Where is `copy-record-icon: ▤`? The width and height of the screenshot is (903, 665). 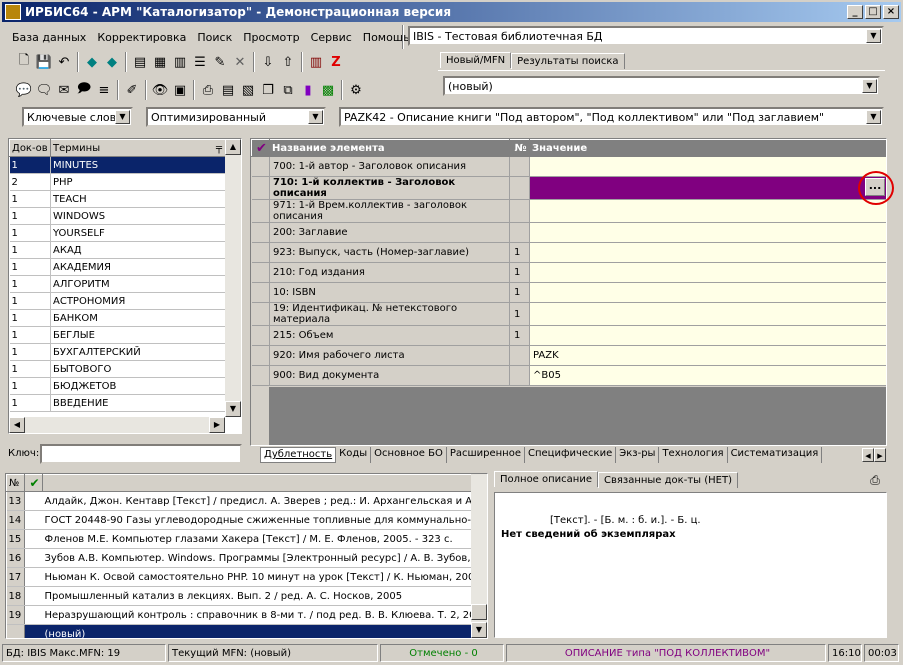 copy-record-icon: ▤ is located at coordinates (140, 62).